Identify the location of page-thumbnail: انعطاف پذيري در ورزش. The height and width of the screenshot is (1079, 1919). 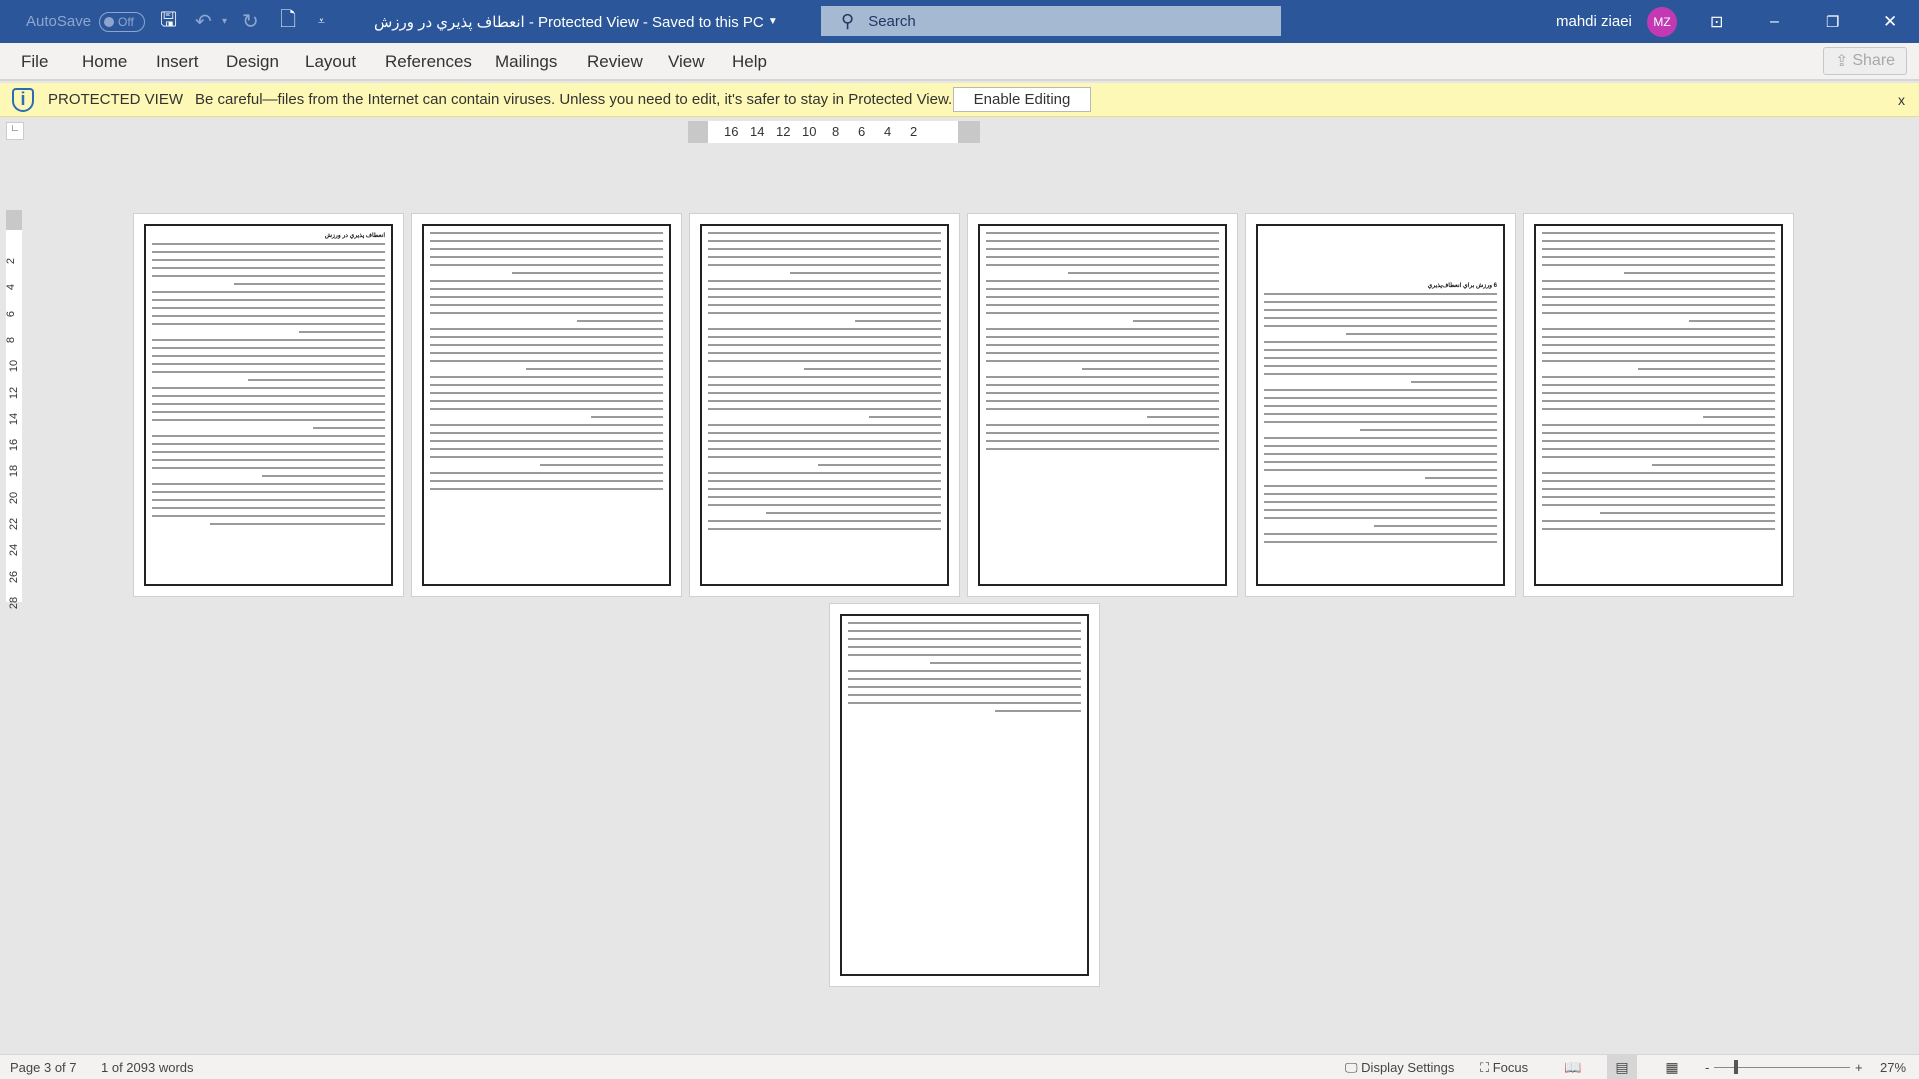
(268, 405).